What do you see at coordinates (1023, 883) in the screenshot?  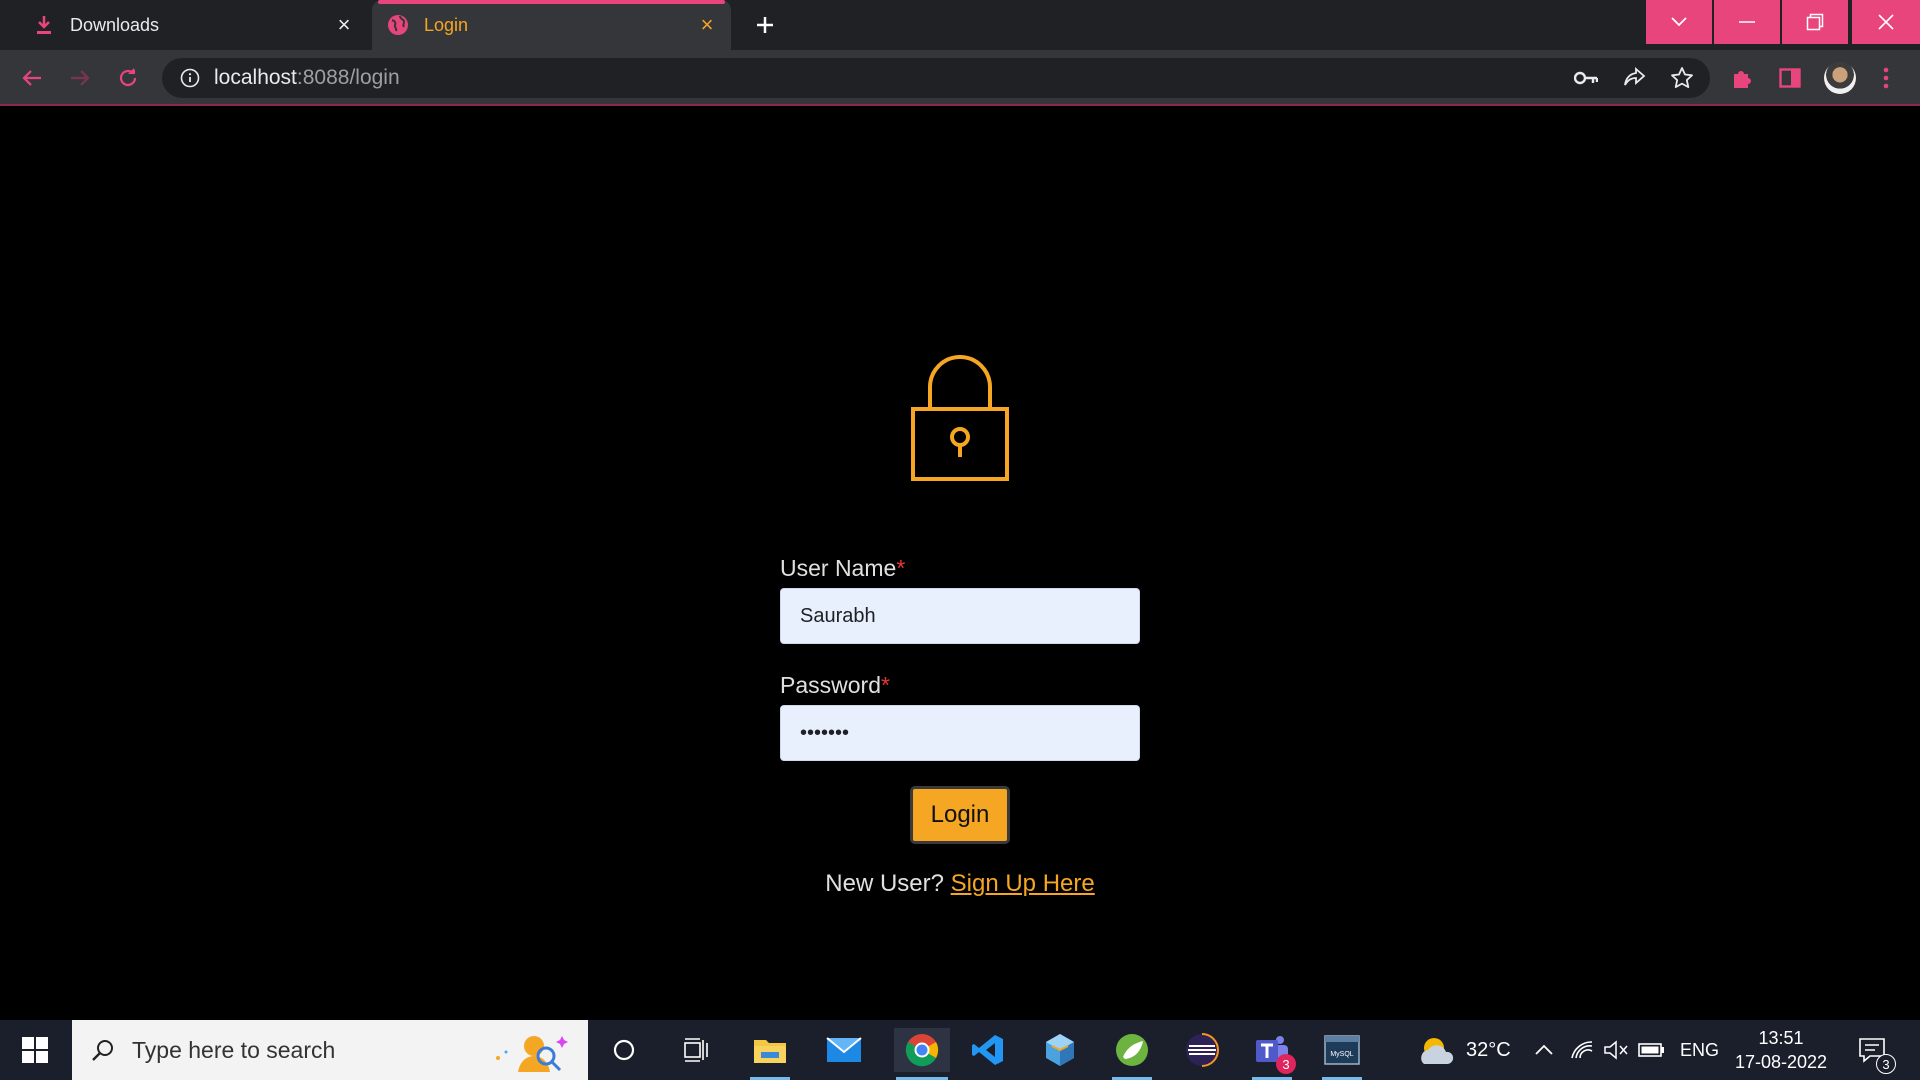 I see `signup-link: Sign Up Here` at bounding box center [1023, 883].